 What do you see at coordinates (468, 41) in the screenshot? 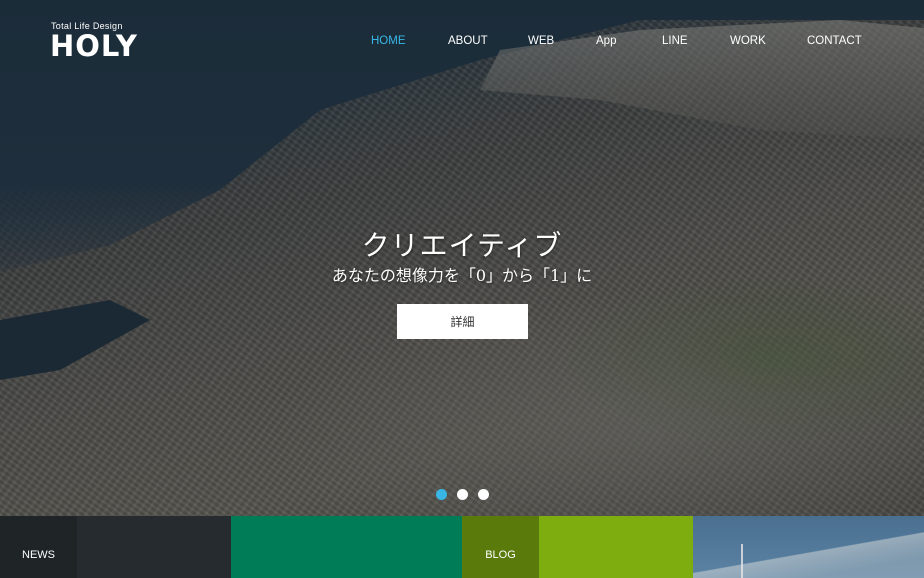
I see `nav-about: ABOUT` at bounding box center [468, 41].